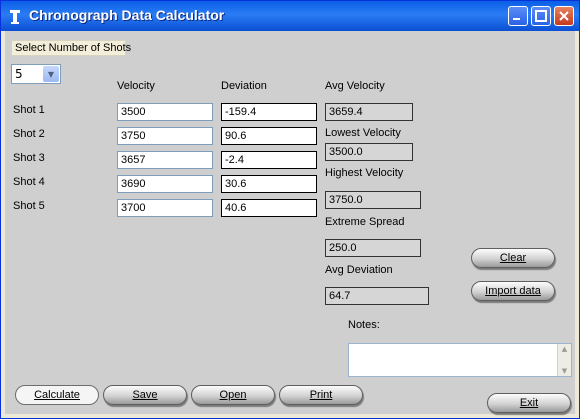 Image resolution: width=580 pixels, height=419 pixels. I want to click on velocity-input: 3750, so click(165, 136).